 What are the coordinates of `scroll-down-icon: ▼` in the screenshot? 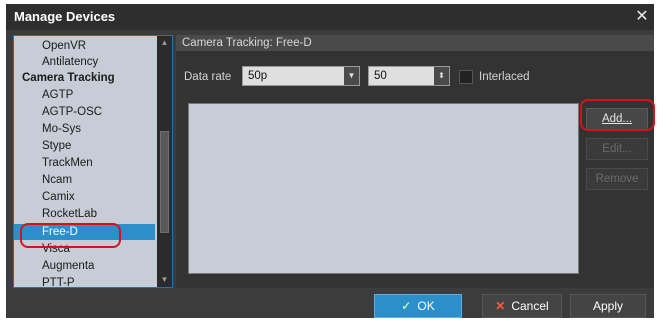 It's located at (164, 280).